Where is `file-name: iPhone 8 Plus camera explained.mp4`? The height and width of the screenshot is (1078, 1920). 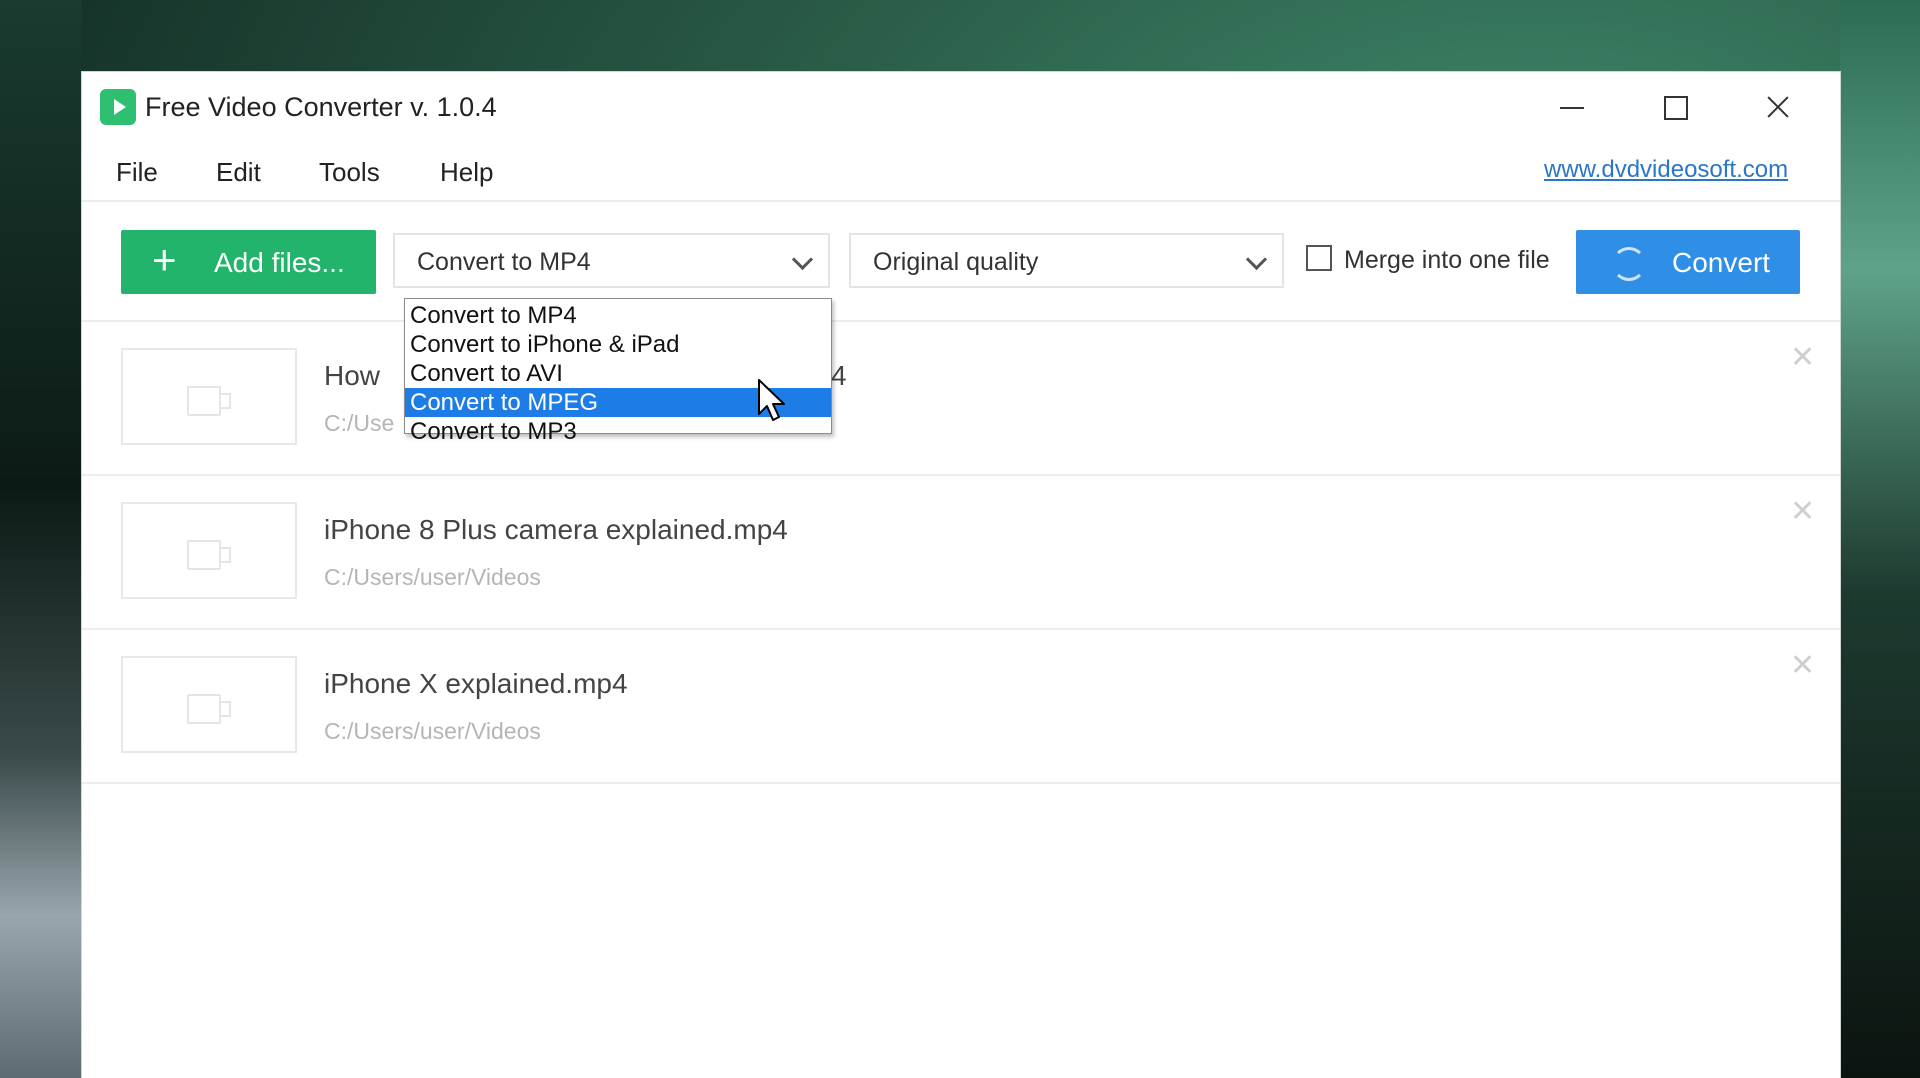 file-name: iPhone 8 Plus camera explained.mp4 is located at coordinates (556, 529).